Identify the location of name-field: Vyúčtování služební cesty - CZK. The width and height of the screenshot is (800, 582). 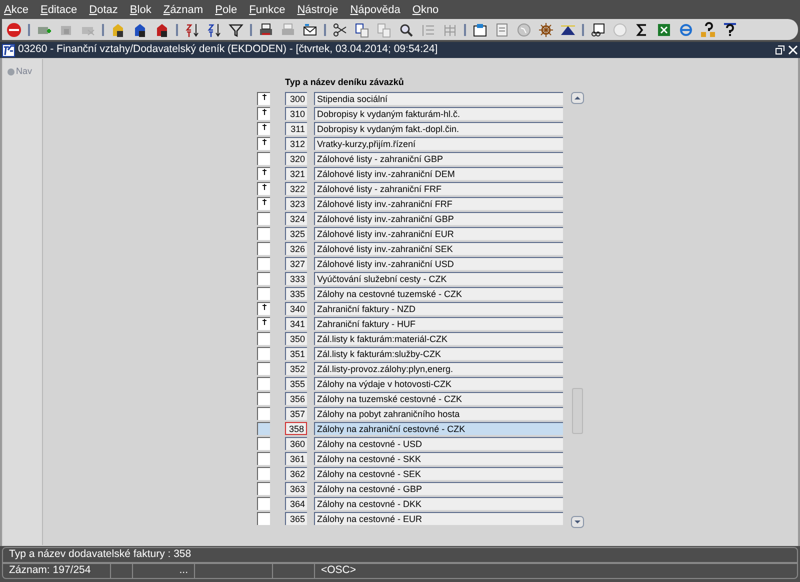
(438, 278).